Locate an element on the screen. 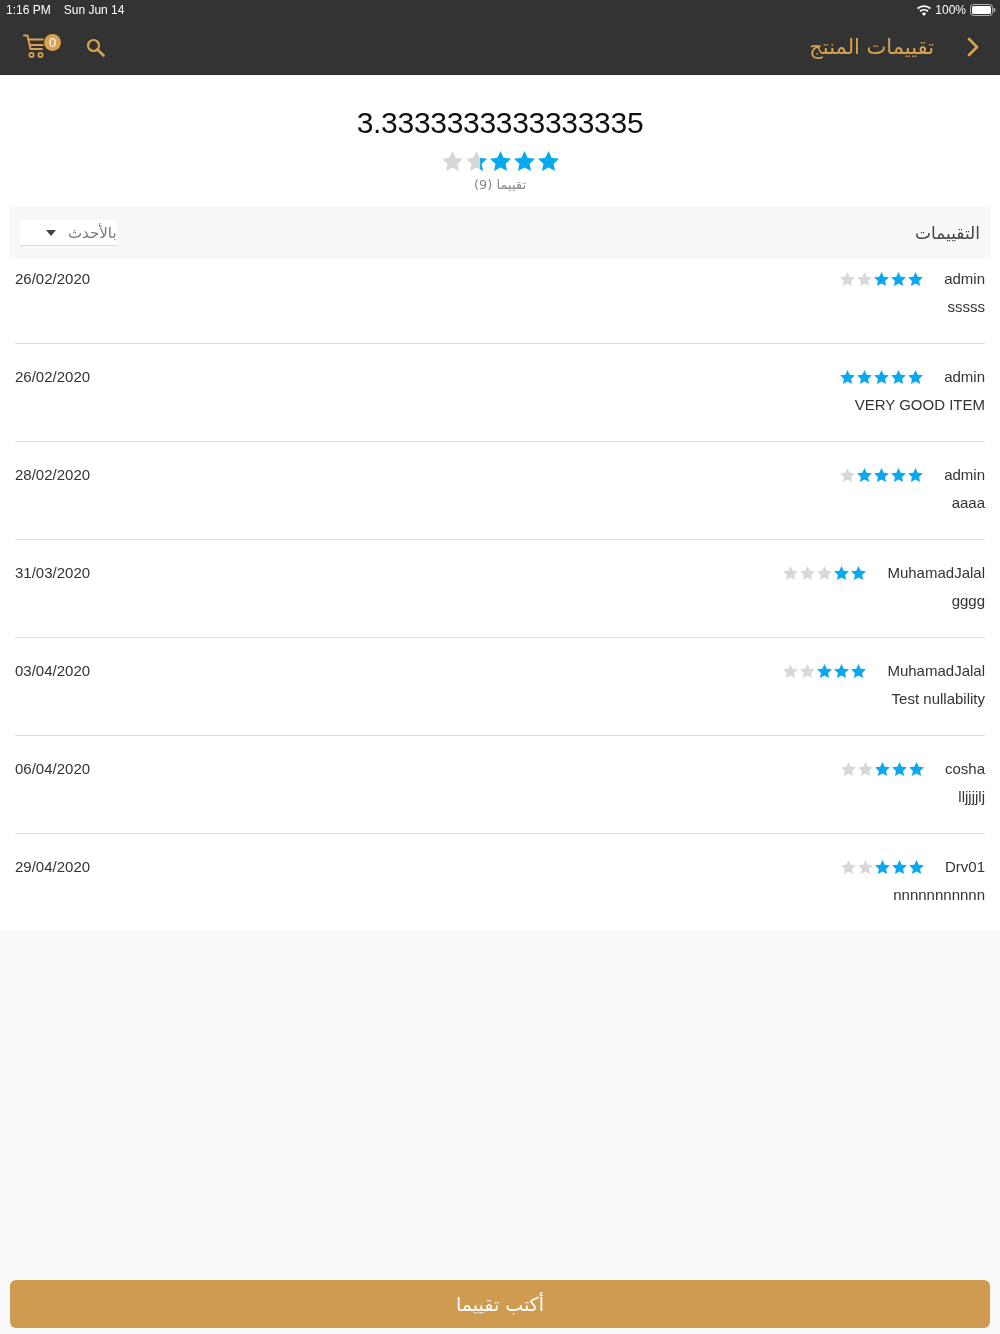 This screenshot has width=1000, height=1334. search-icon is located at coordinates (95, 47).